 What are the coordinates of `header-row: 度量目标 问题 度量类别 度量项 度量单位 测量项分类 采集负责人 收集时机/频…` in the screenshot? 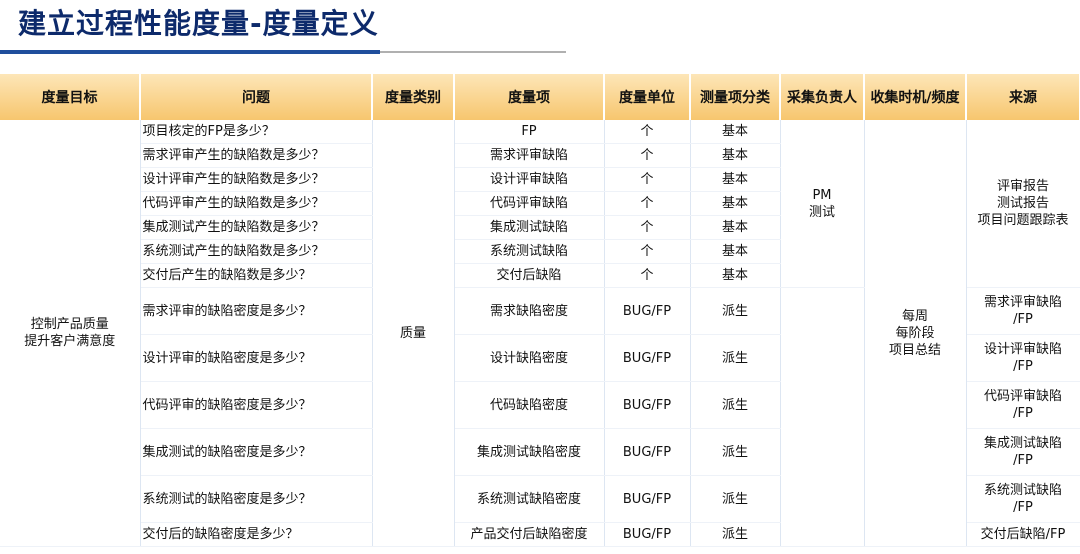 It's located at (540, 97).